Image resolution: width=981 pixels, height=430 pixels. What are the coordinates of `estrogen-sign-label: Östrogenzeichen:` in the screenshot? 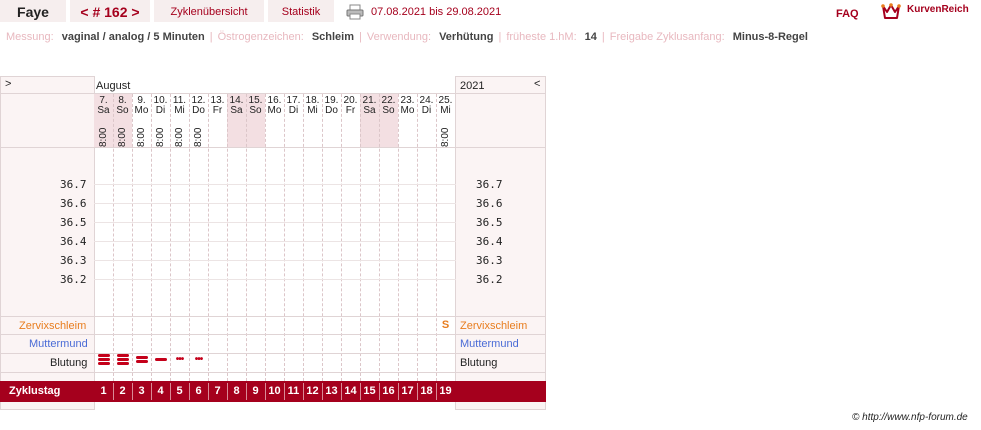 It's located at (260, 37).